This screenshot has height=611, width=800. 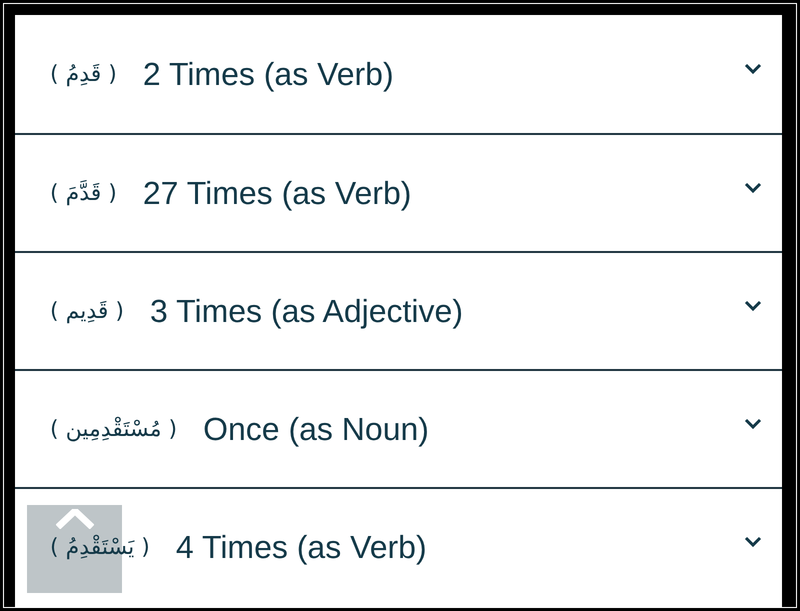 I want to click on occurrence-label: 4 Times (as Verb), so click(x=302, y=547).